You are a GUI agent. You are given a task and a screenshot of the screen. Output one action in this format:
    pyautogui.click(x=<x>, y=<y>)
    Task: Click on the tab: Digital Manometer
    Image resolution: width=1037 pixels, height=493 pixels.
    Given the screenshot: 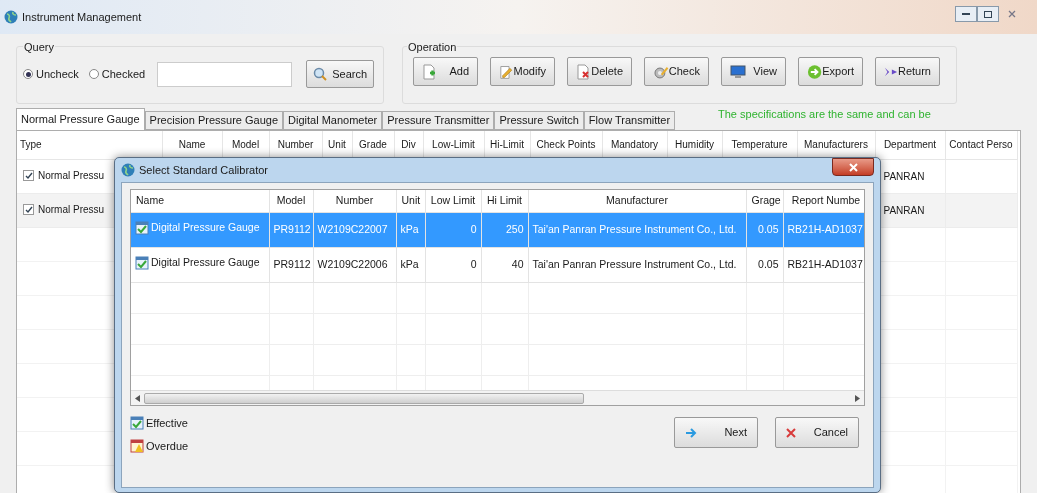 What is the action you would take?
    pyautogui.click(x=333, y=120)
    